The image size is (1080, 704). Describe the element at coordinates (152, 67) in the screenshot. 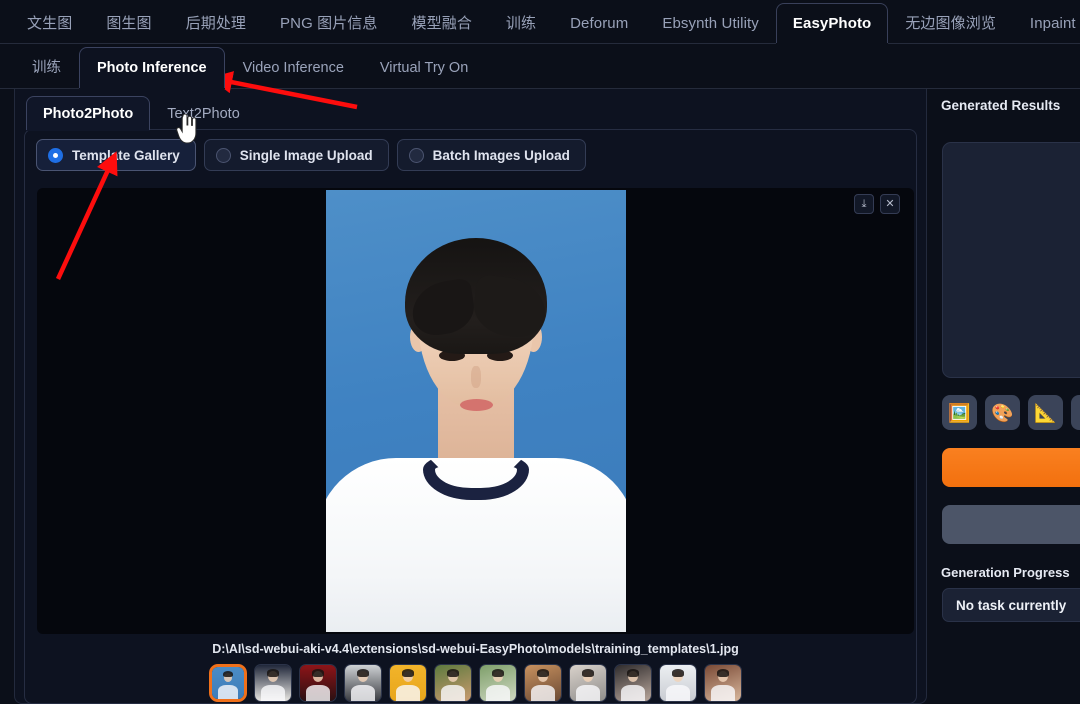

I see `subtab-photo-inference: Photo Inference` at that location.